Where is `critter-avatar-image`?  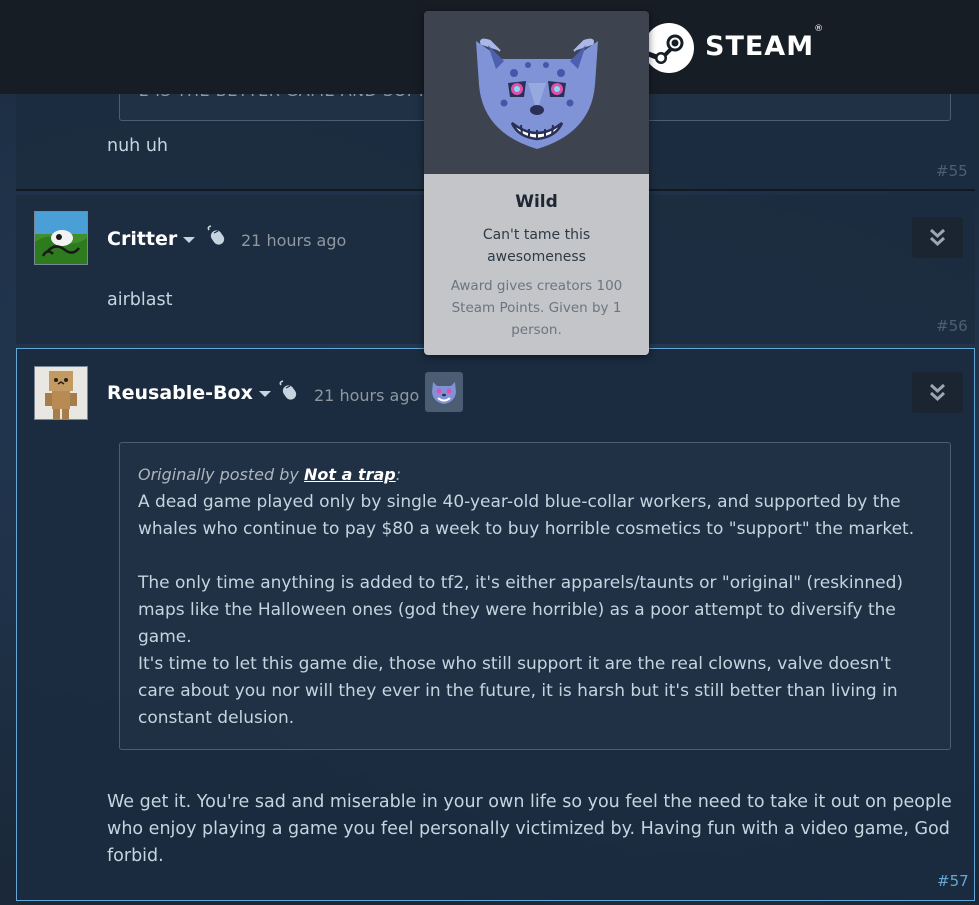 critter-avatar-image is located at coordinates (61, 238).